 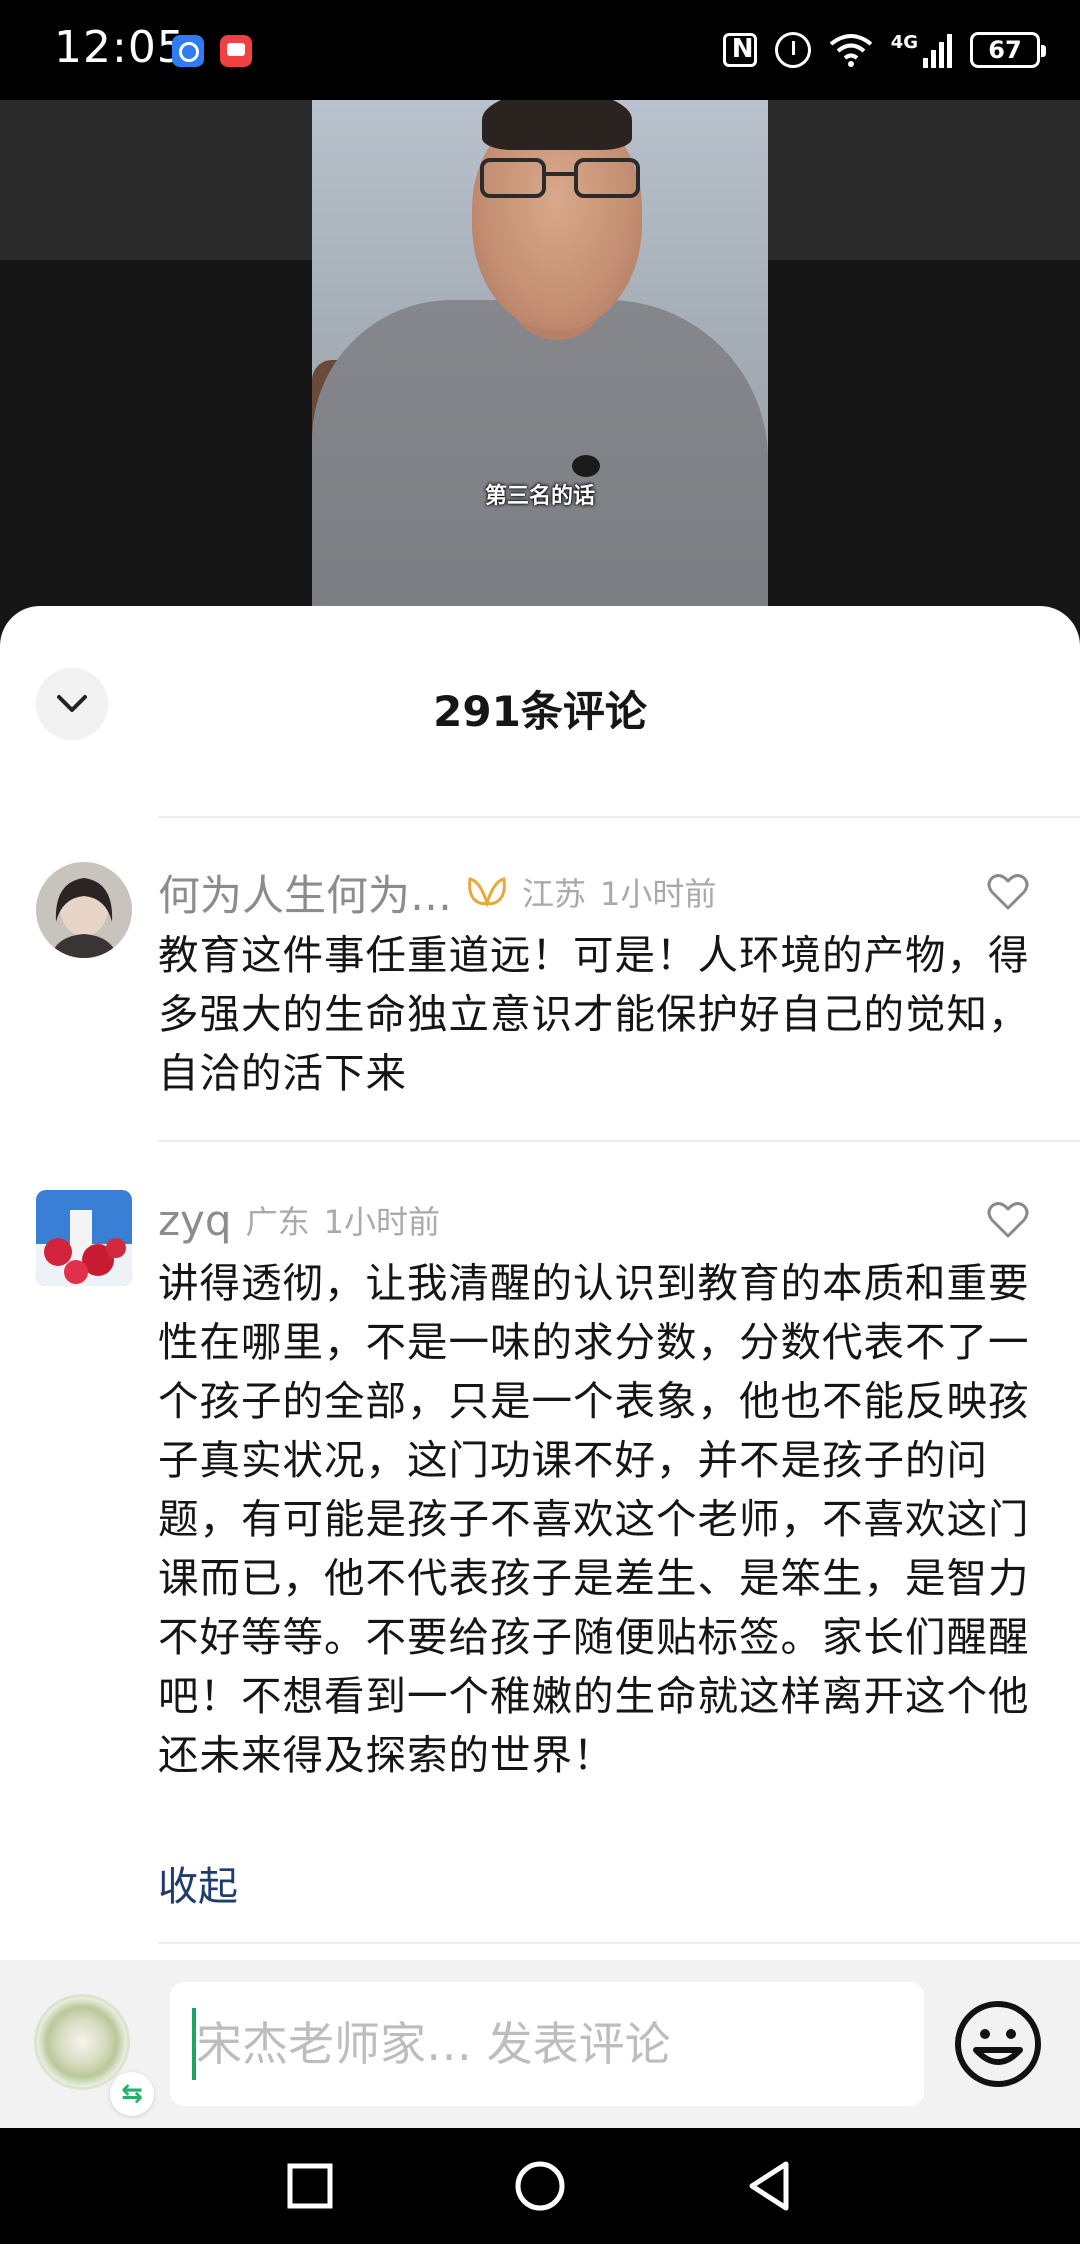 What do you see at coordinates (586, 466) in the screenshot?
I see `lapel-mic-shape` at bounding box center [586, 466].